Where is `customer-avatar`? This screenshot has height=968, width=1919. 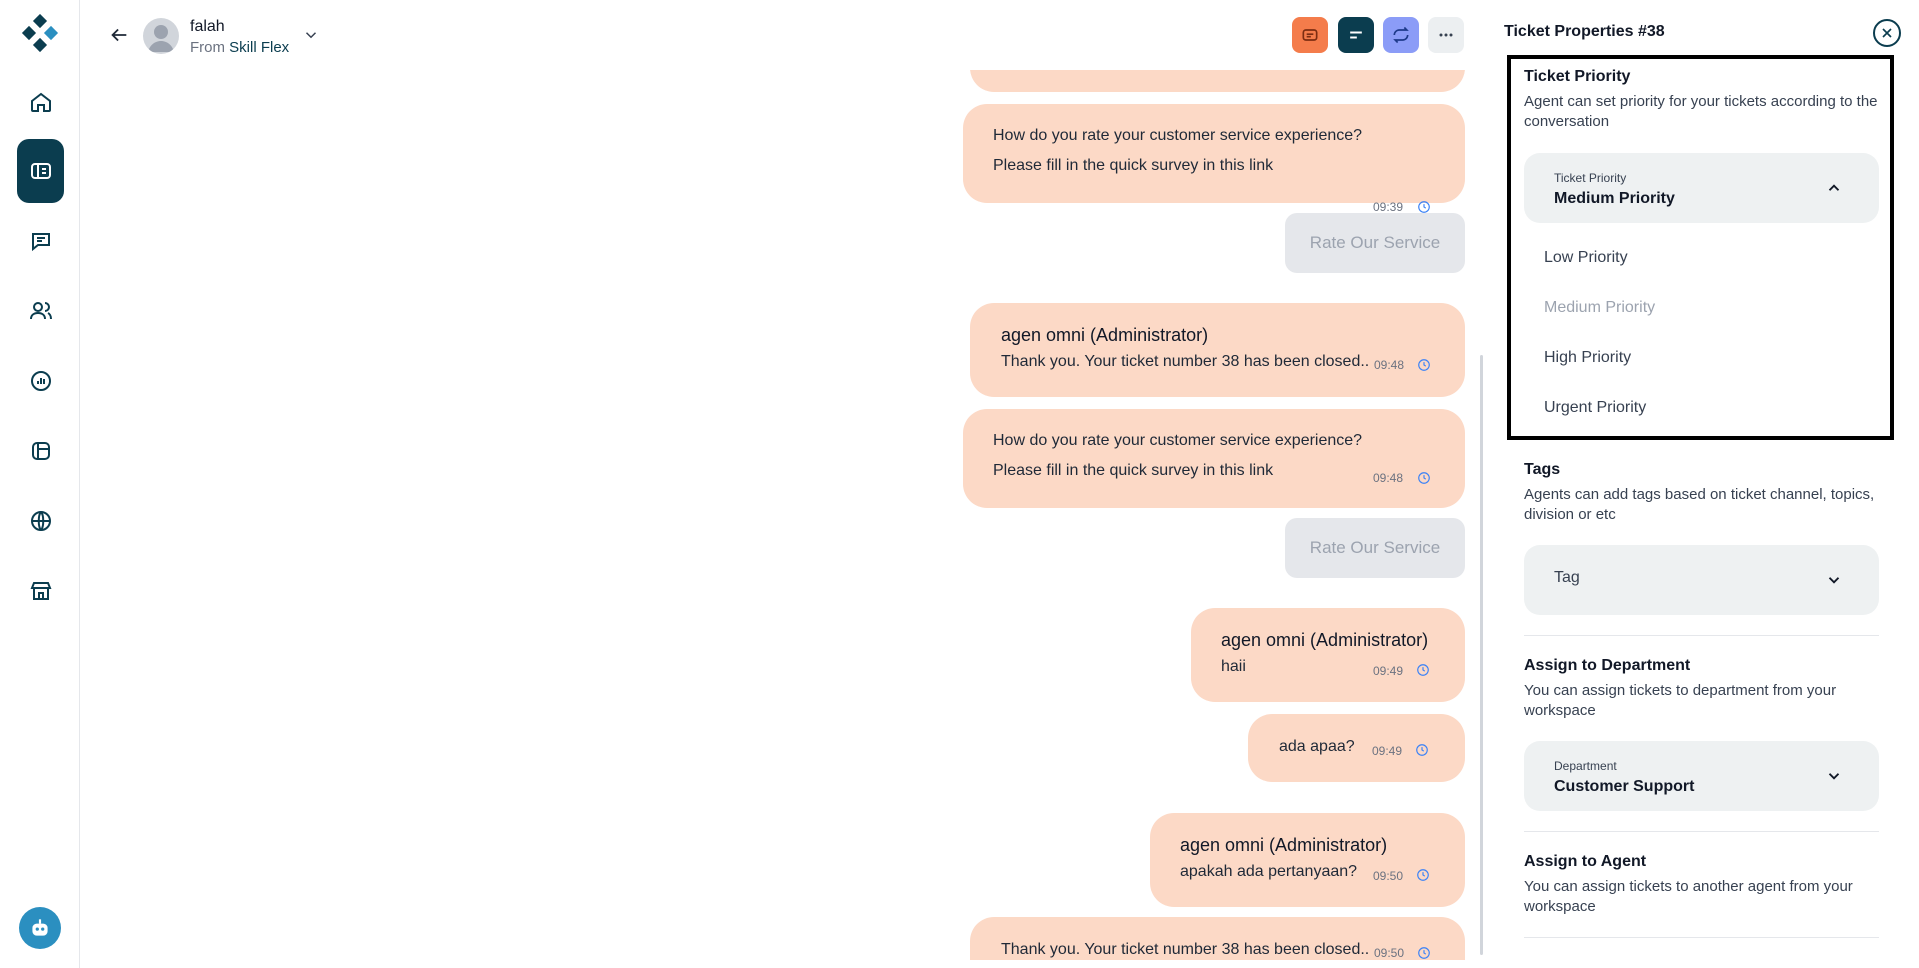 customer-avatar is located at coordinates (161, 36).